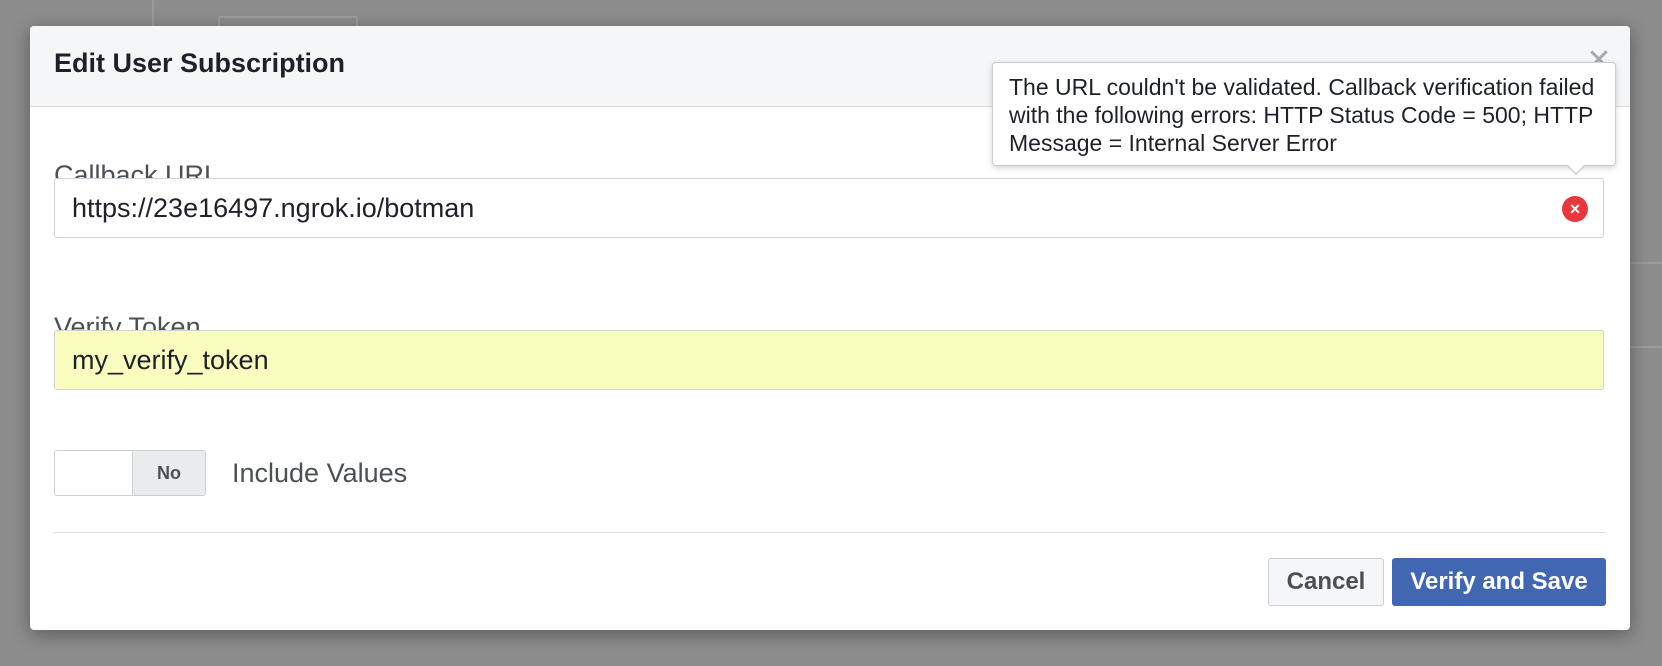  What do you see at coordinates (94, 473) in the screenshot?
I see `toggle-knob` at bounding box center [94, 473].